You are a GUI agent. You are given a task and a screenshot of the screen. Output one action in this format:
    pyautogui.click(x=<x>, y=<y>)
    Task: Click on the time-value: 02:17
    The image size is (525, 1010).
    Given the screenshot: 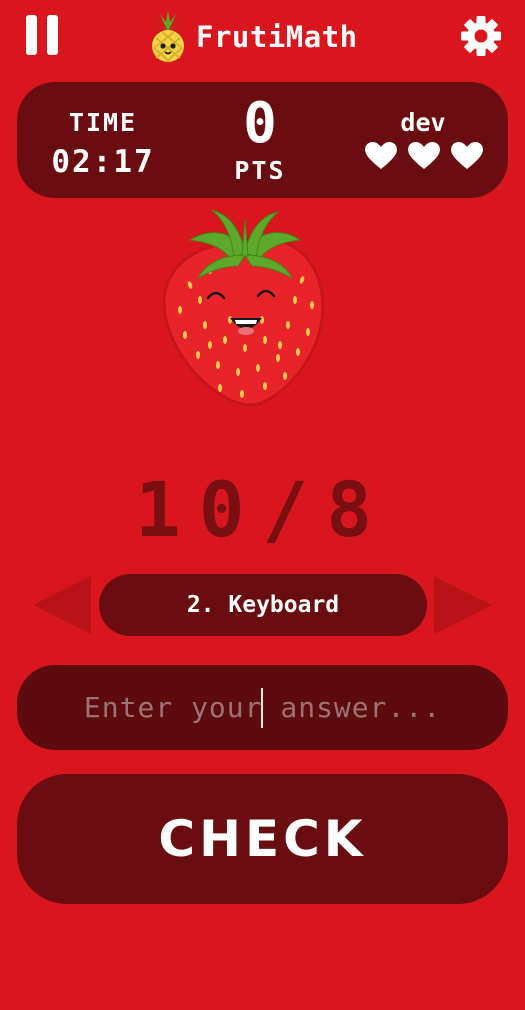 What is the action you would take?
    pyautogui.click(x=103, y=162)
    